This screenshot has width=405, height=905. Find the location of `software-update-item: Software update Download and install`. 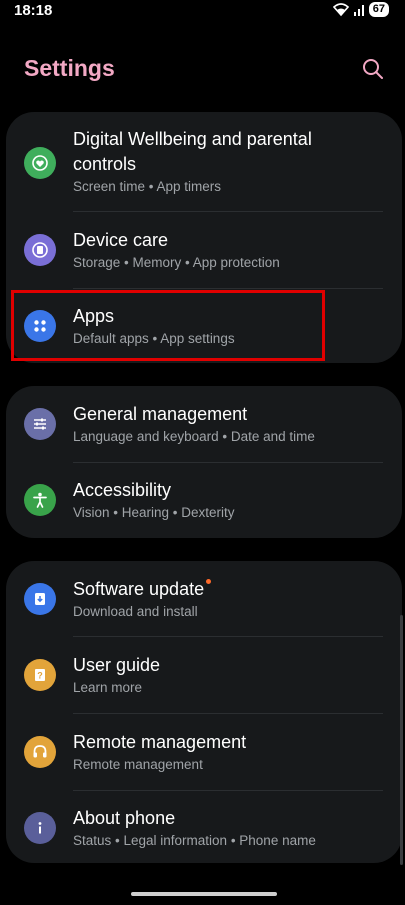

software-update-item: Software update Download and install is located at coordinates (204, 599).